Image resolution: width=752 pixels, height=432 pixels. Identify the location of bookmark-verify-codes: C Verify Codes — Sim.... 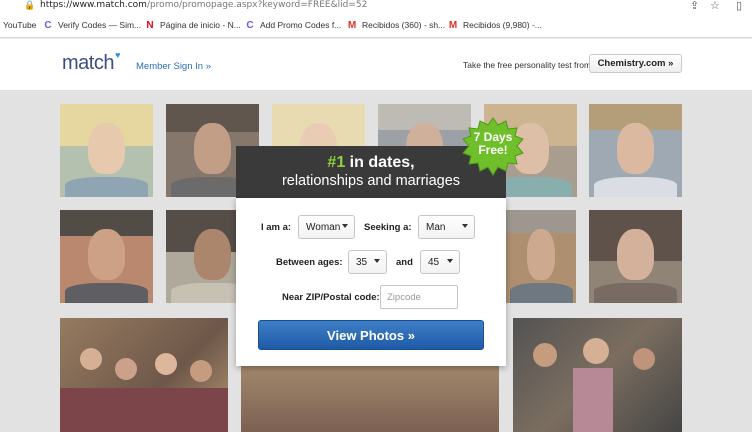
(92, 25).